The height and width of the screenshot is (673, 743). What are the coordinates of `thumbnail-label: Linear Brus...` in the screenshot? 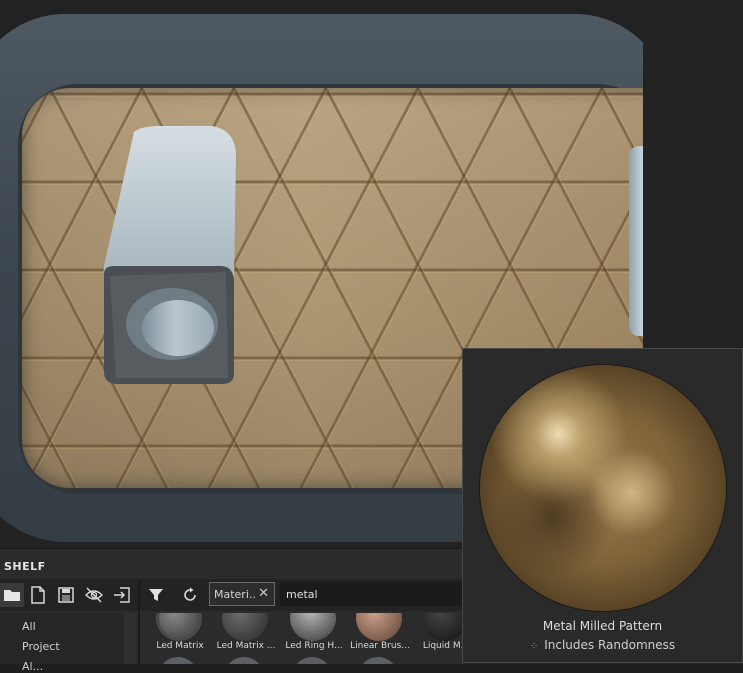 It's located at (380, 646).